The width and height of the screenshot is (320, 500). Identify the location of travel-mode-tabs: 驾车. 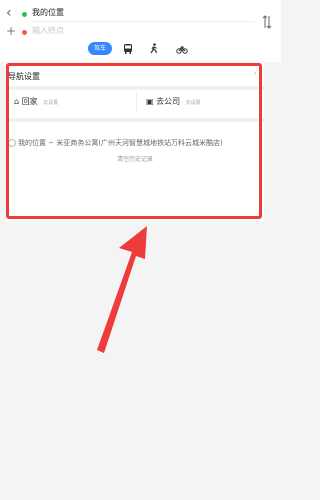
(148, 50).